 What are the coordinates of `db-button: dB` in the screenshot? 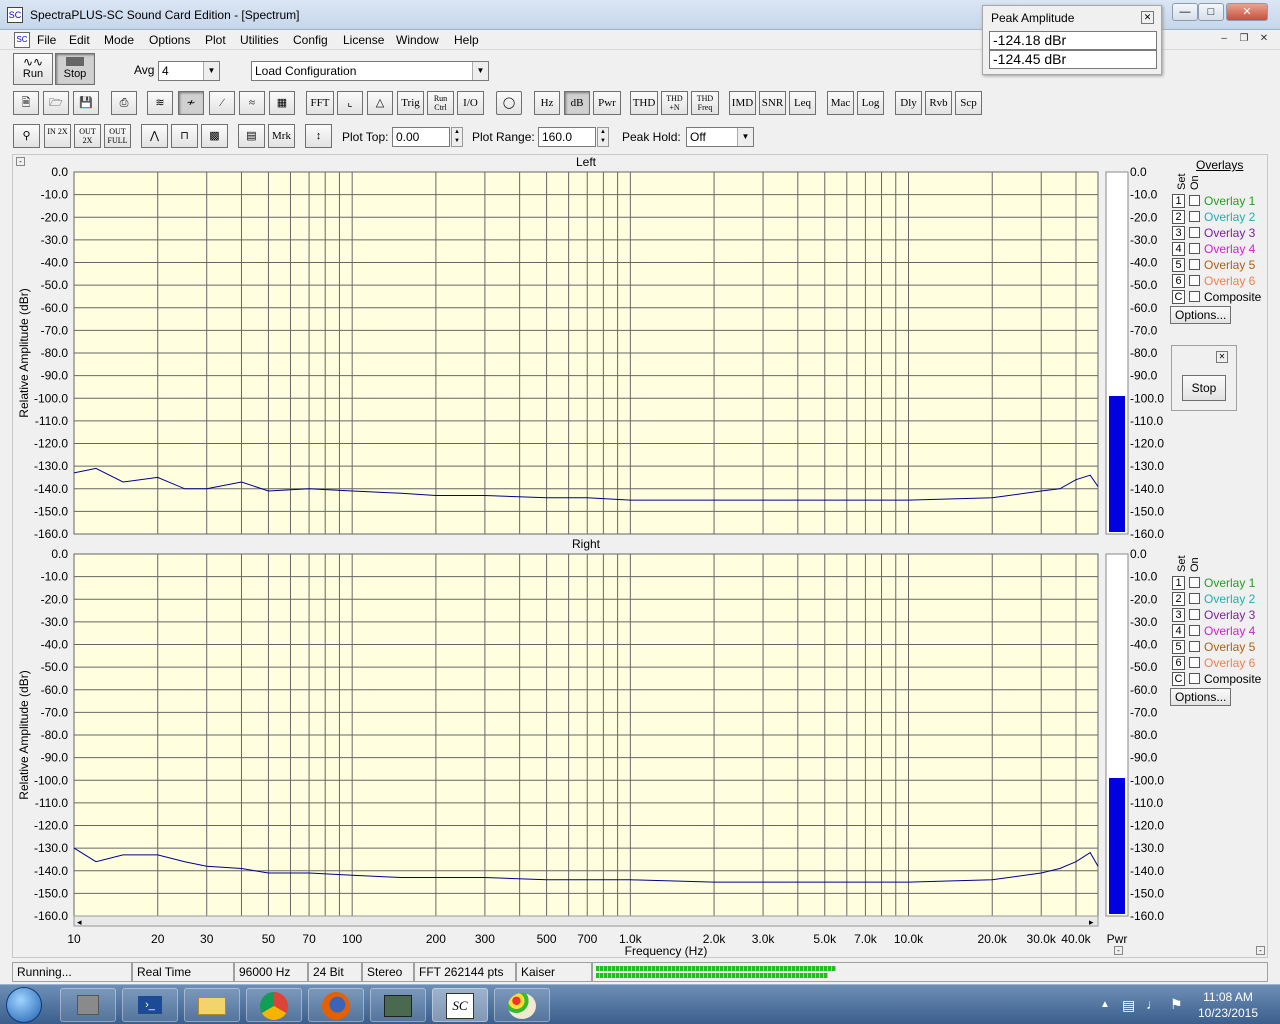 It's located at (577, 103).